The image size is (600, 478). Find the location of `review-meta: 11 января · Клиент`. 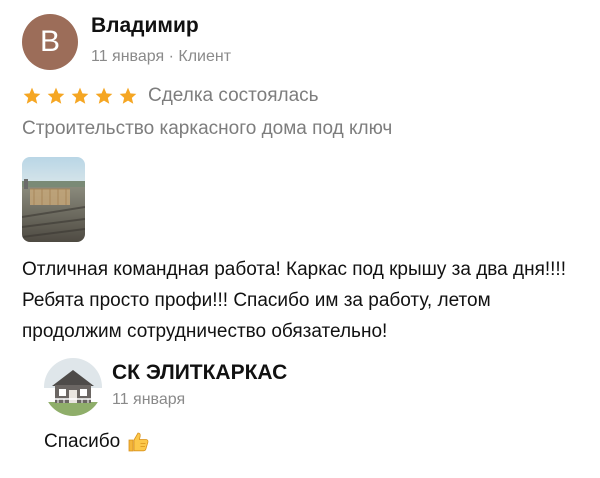

review-meta: 11 января · Клиент is located at coordinates (161, 56).